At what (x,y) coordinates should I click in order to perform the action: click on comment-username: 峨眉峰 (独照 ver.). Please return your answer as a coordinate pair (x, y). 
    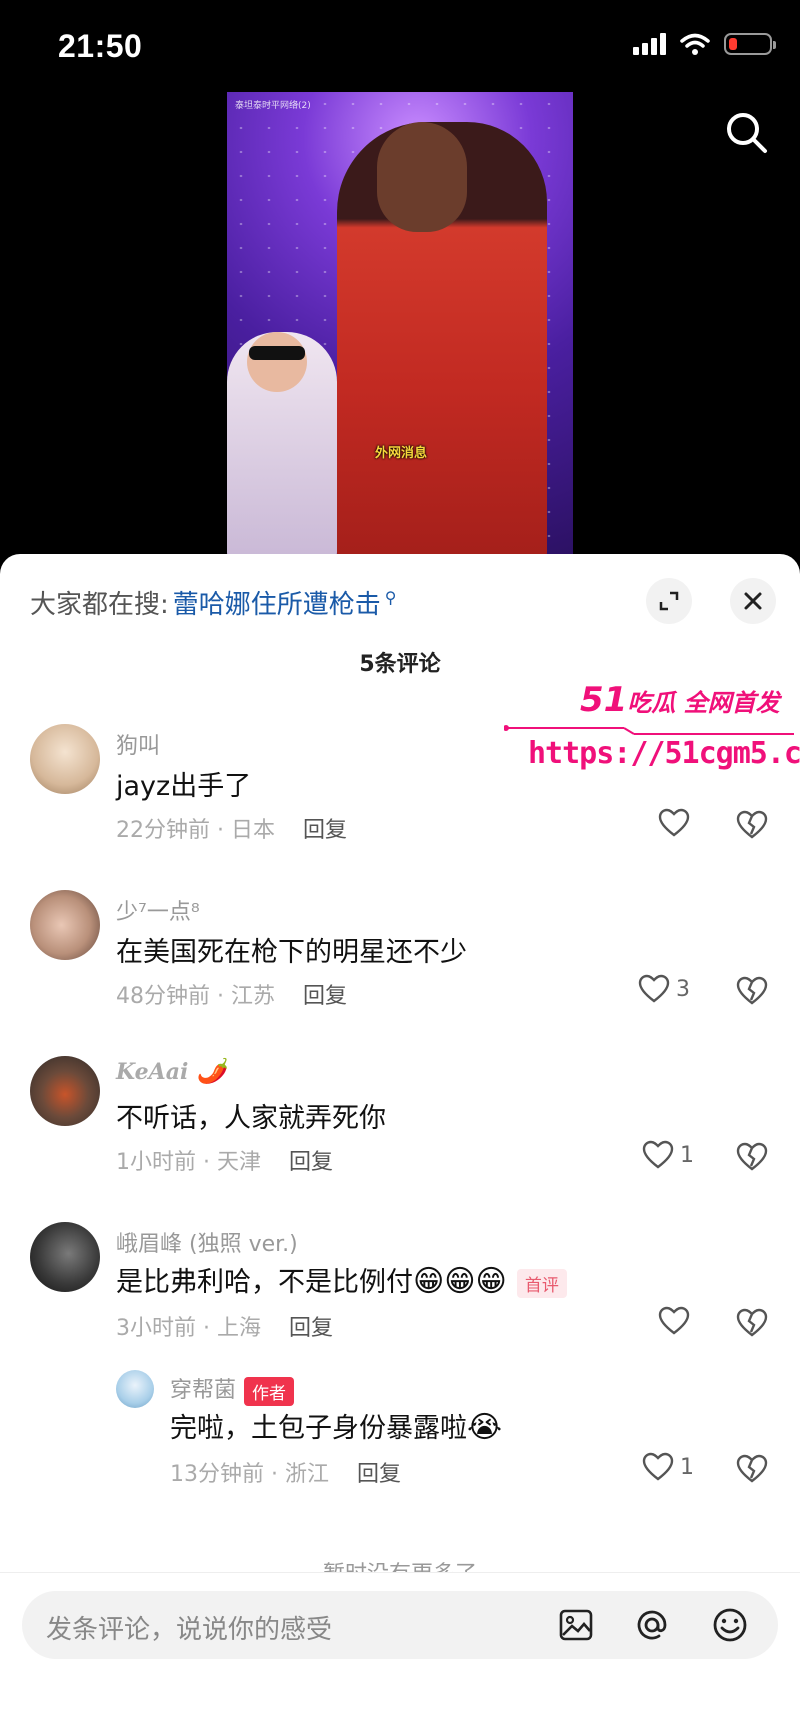
    Looking at the image, I should click on (207, 1242).